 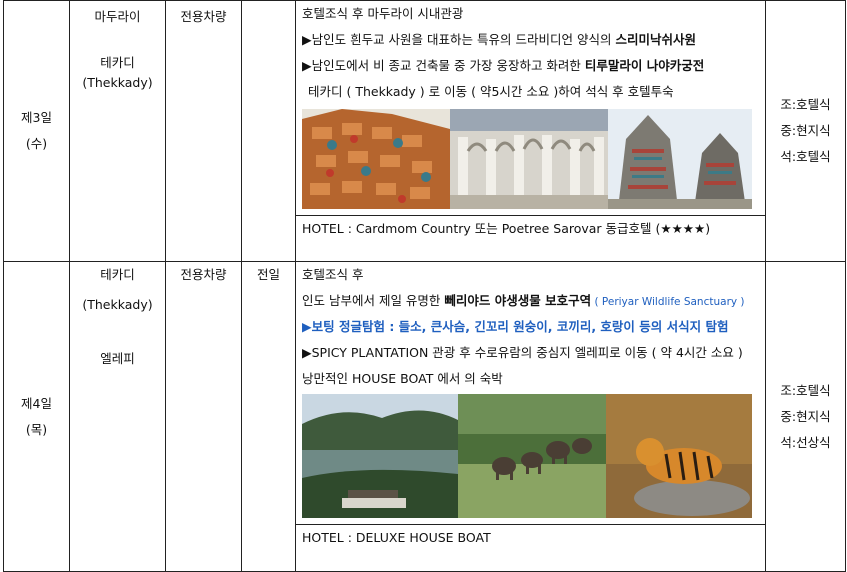 I want to click on day3-meal-lunch: 중:현지식, so click(x=805, y=130).